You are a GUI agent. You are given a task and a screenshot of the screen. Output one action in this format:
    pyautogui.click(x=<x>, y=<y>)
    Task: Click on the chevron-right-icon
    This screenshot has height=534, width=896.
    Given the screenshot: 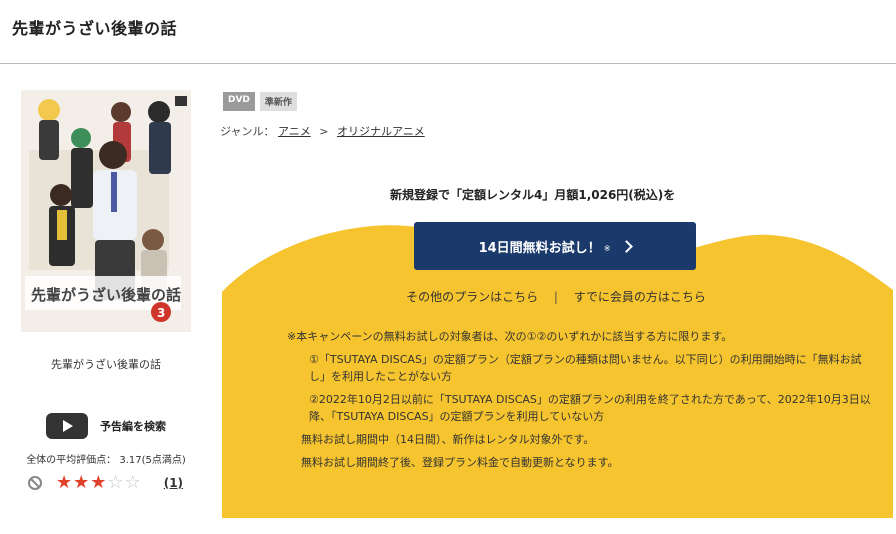 What is the action you would take?
    pyautogui.click(x=627, y=246)
    